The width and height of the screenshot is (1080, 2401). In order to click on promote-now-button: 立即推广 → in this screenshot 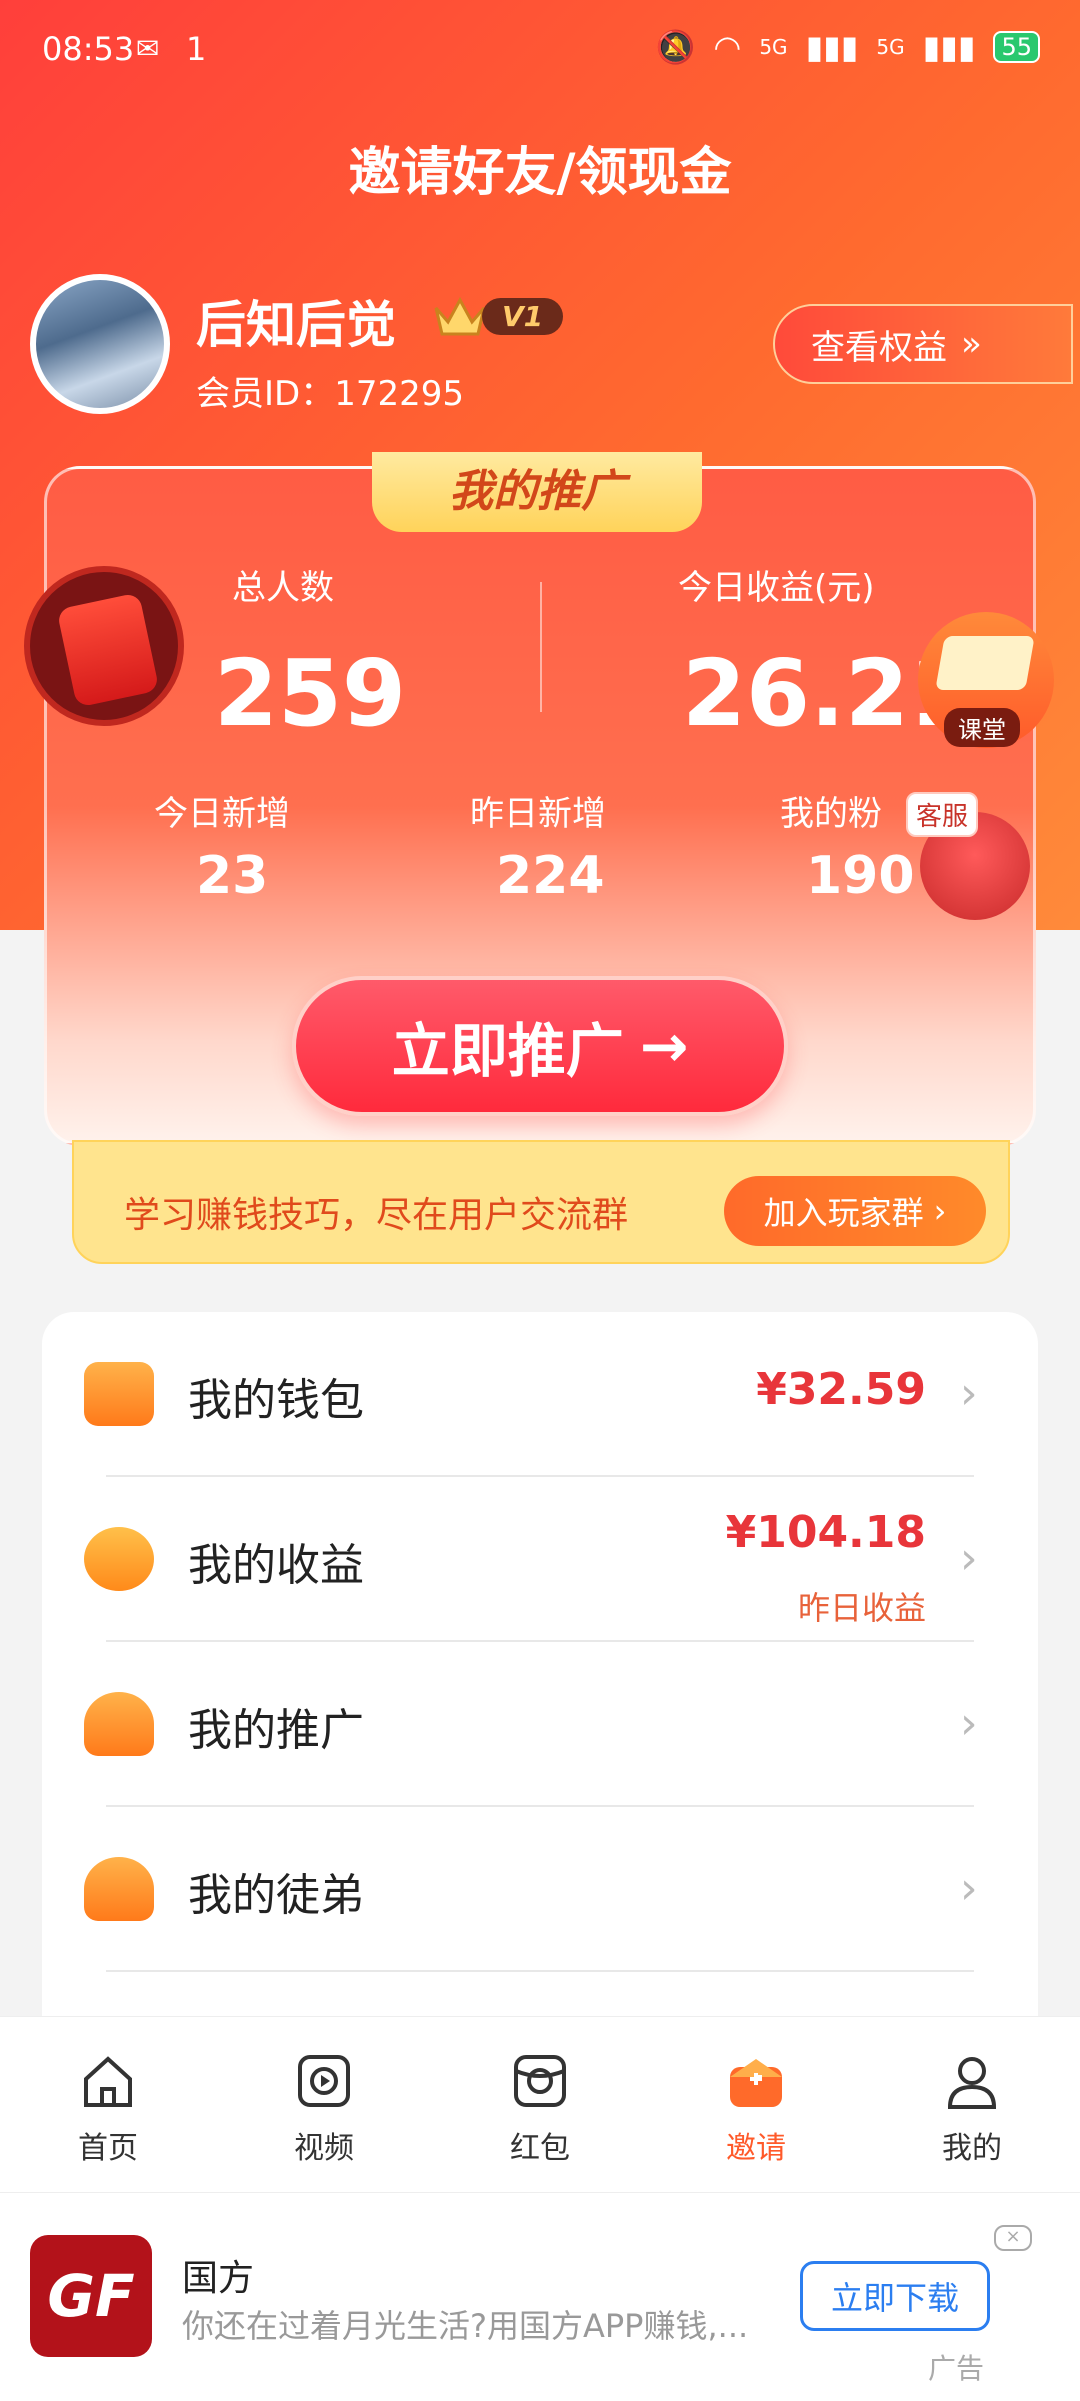, I will do `click(540, 1046)`.